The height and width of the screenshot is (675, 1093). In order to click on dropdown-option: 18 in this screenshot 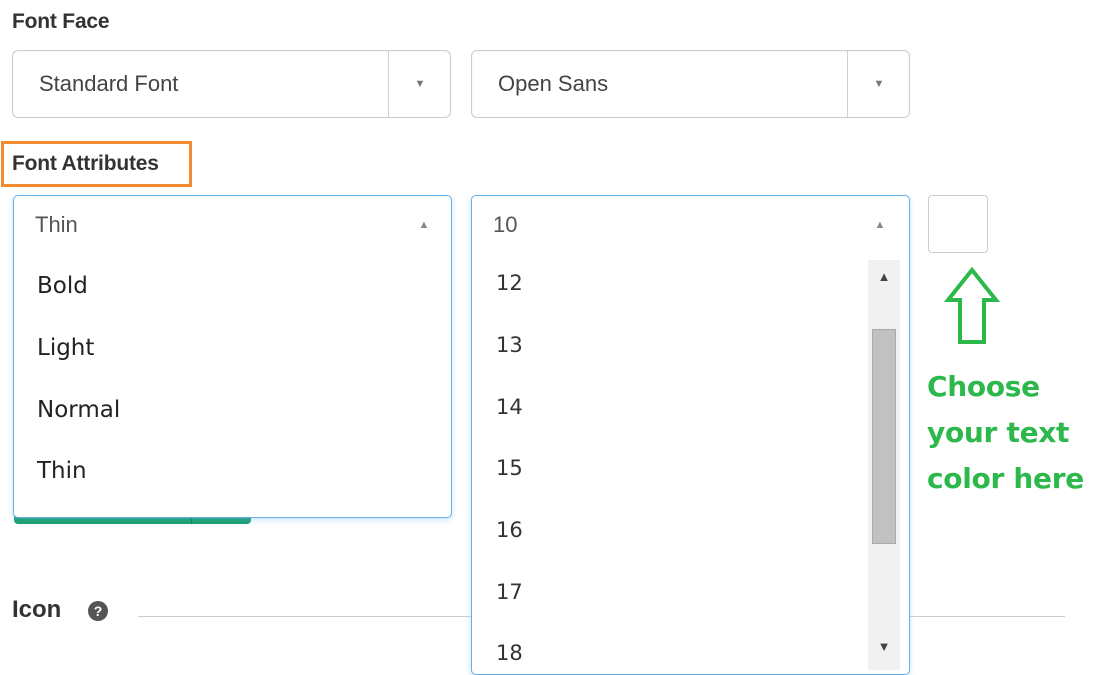, I will do `click(509, 653)`.